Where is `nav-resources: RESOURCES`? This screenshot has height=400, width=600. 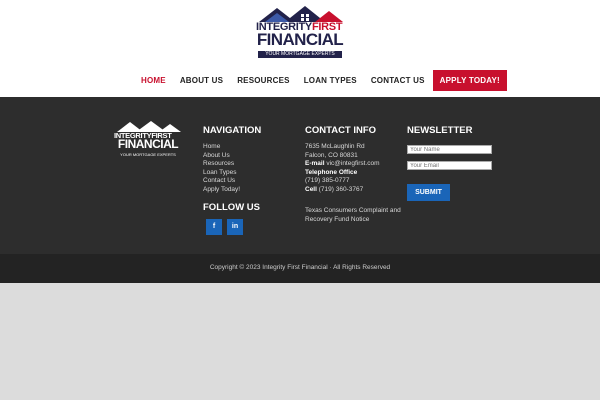
nav-resources: RESOURCES is located at coordinates (263, 80).